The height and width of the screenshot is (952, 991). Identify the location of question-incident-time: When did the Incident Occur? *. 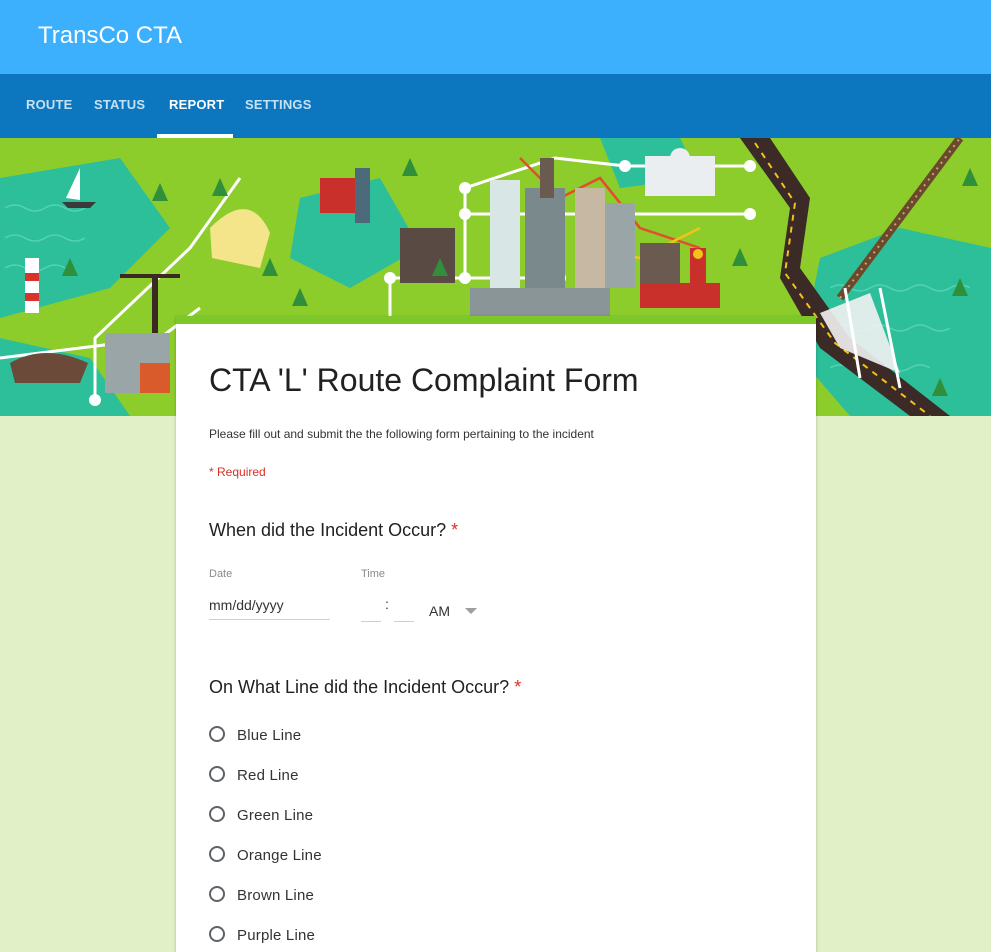
(333, 530).